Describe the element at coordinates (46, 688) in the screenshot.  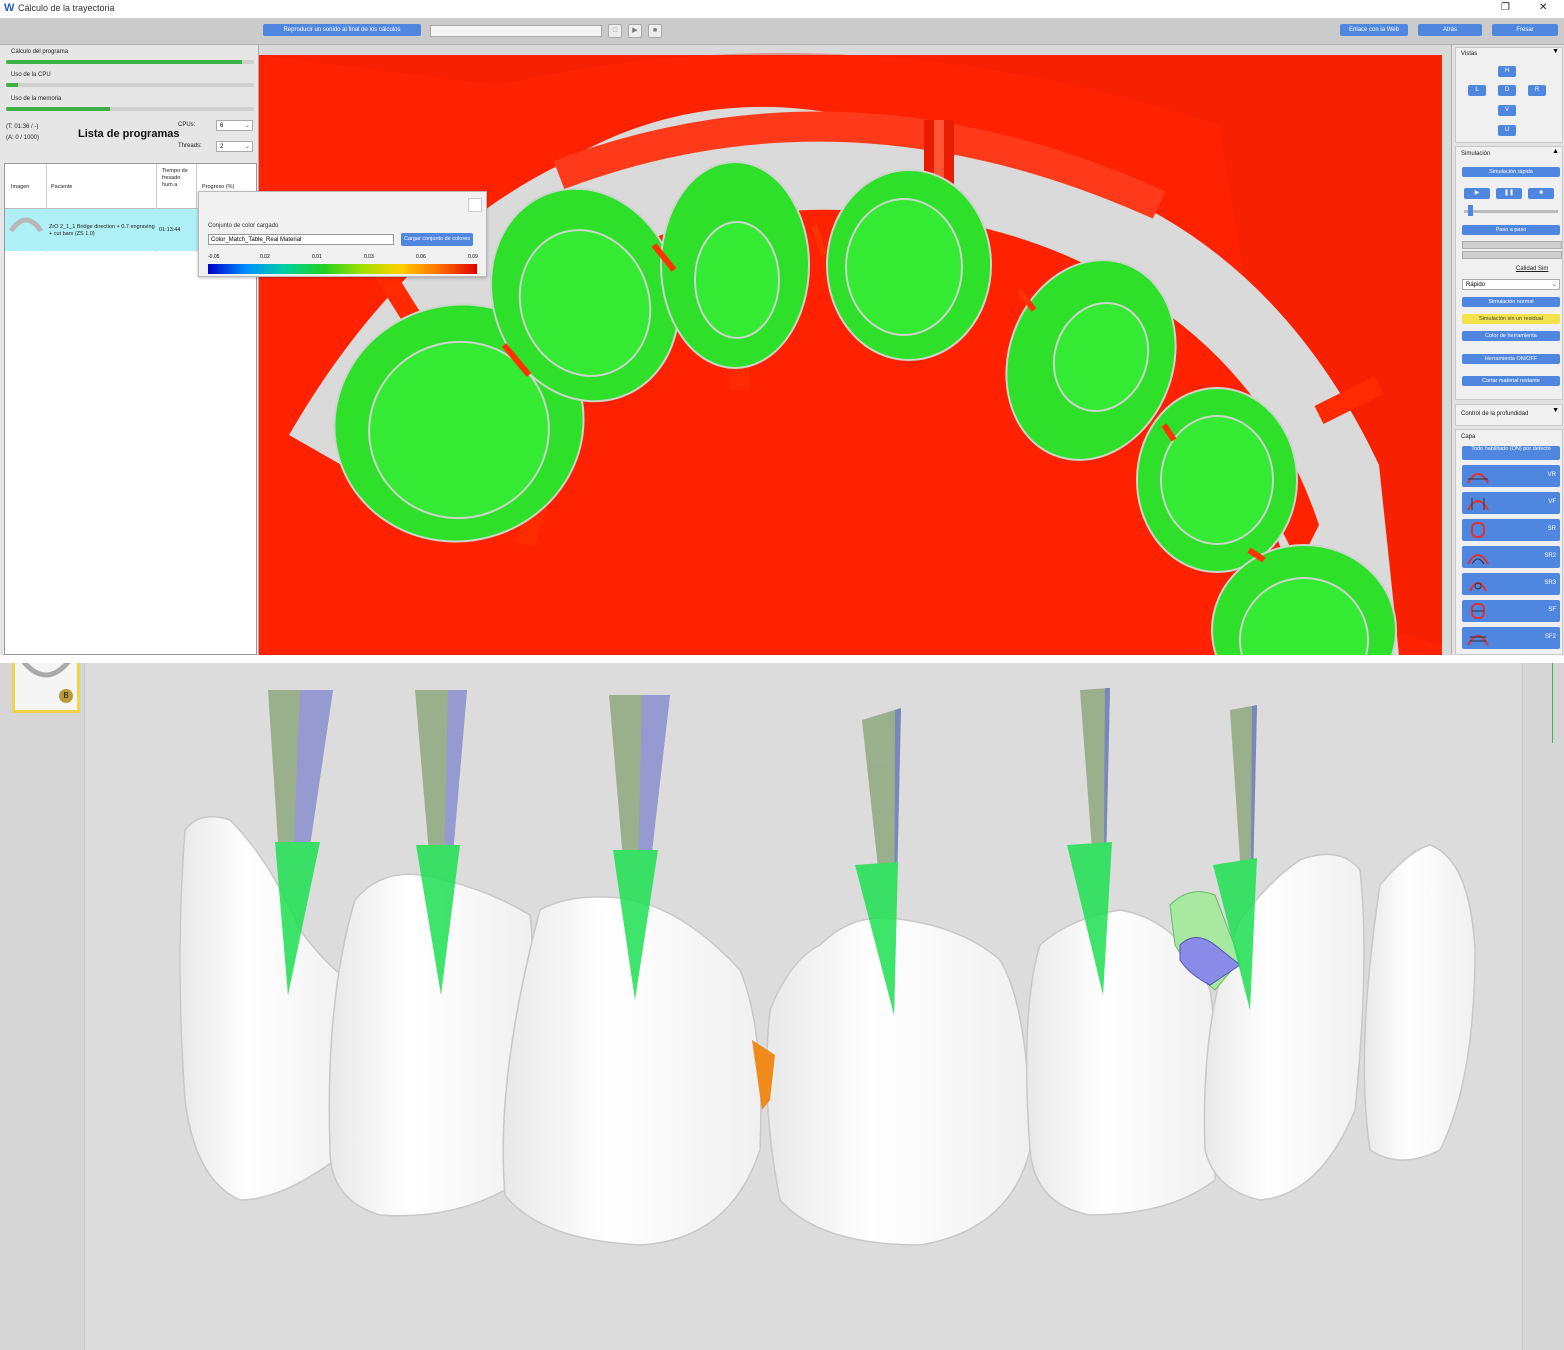
I see `program-thumbnail: B` at that location.